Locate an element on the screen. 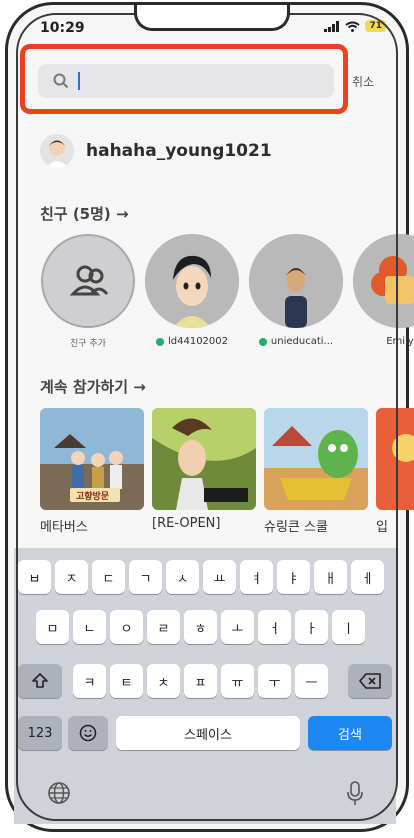 The height and width of the screenshot is (838, 414). key: ㅂ is located at coordinates (34, 577).